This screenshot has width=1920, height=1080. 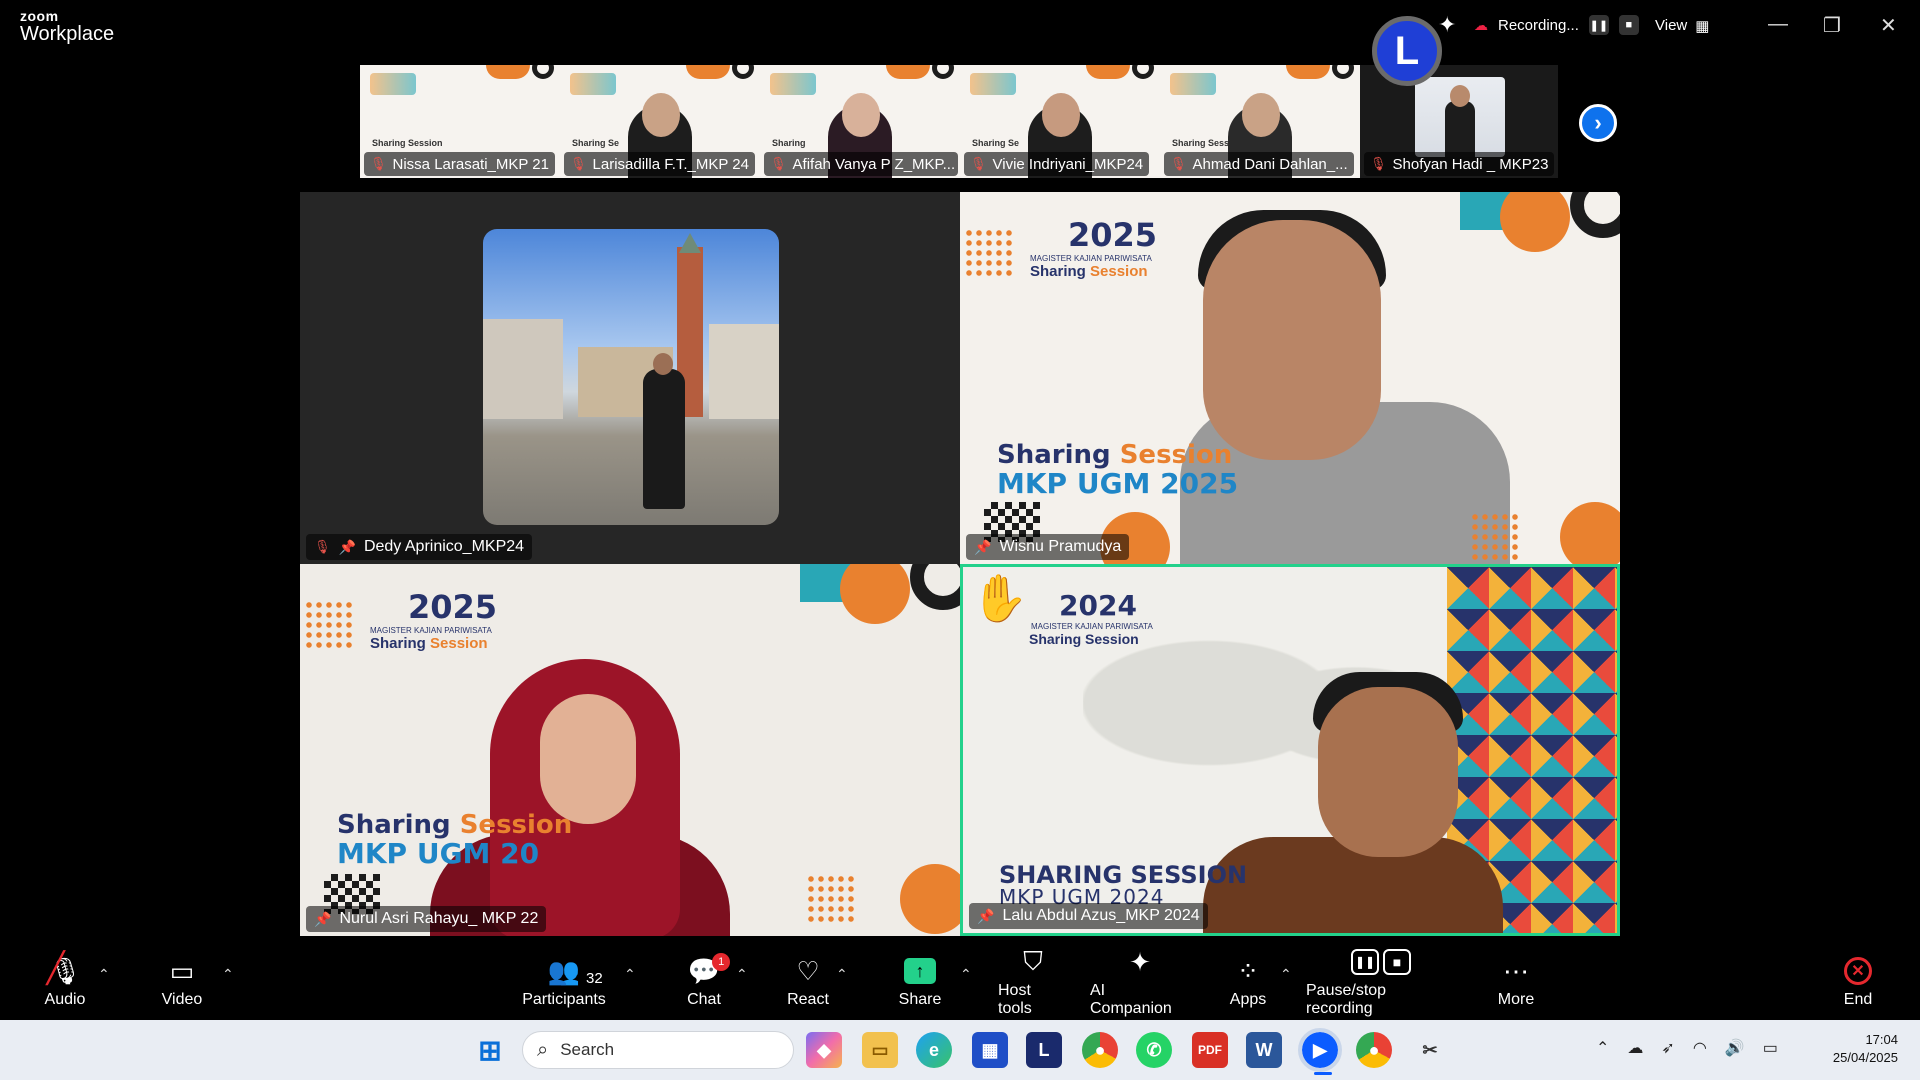 I want to click on more-button: ⋯ More, so click(x=1516, y=982).